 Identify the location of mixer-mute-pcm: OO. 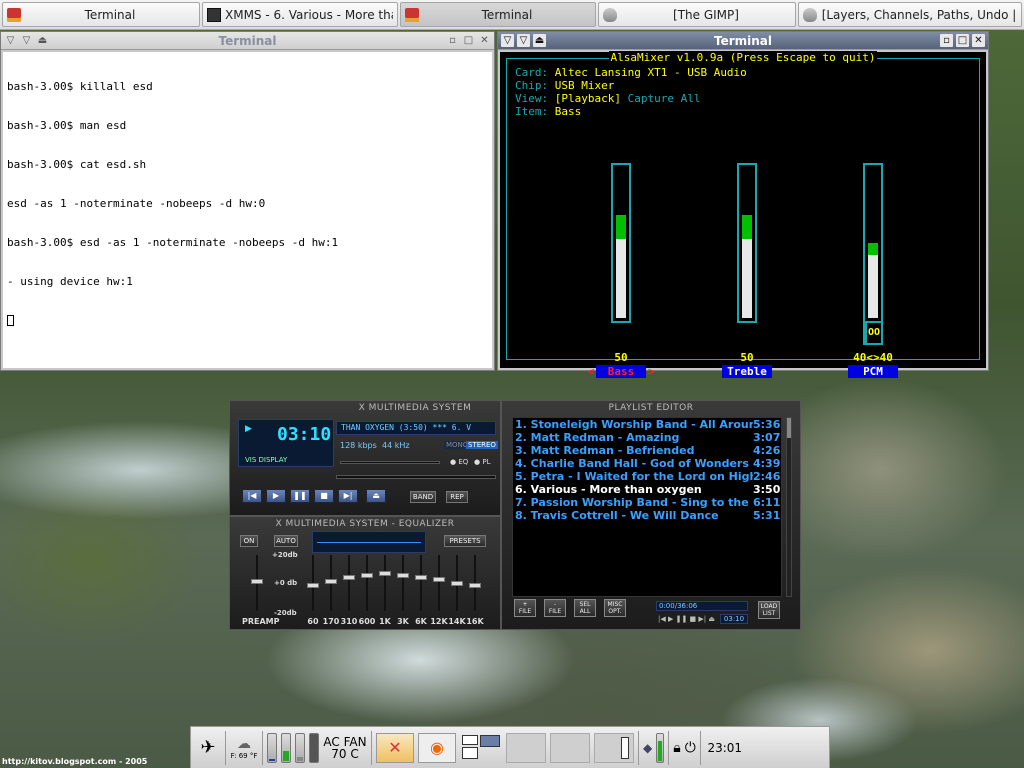
(874, 333).